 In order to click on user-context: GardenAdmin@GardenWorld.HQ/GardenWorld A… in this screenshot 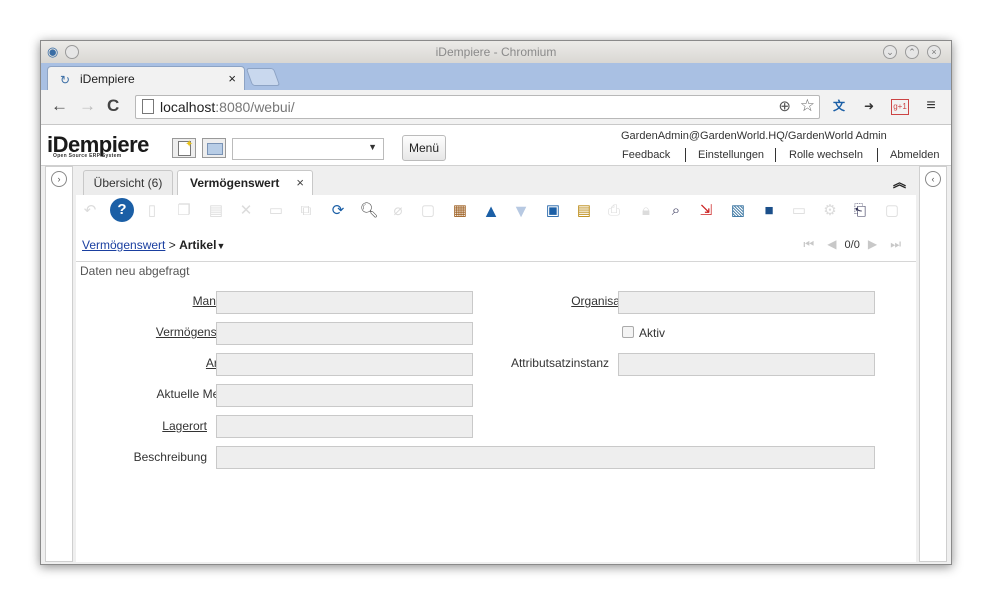, I will do `click(754, 136)`.